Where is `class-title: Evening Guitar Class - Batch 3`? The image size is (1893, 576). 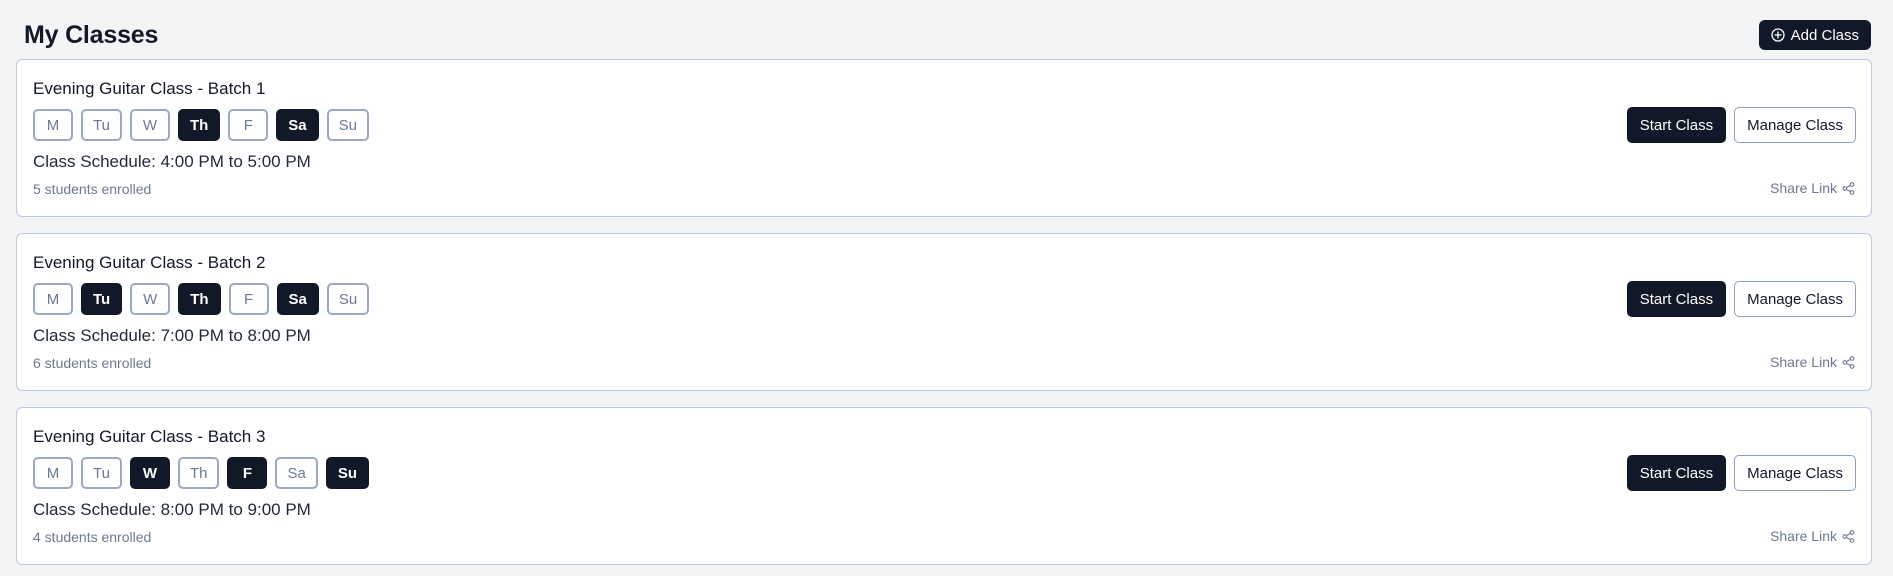
class-title: Evening Guitar Class - Batch 3 is located at coordinates (149, 436).